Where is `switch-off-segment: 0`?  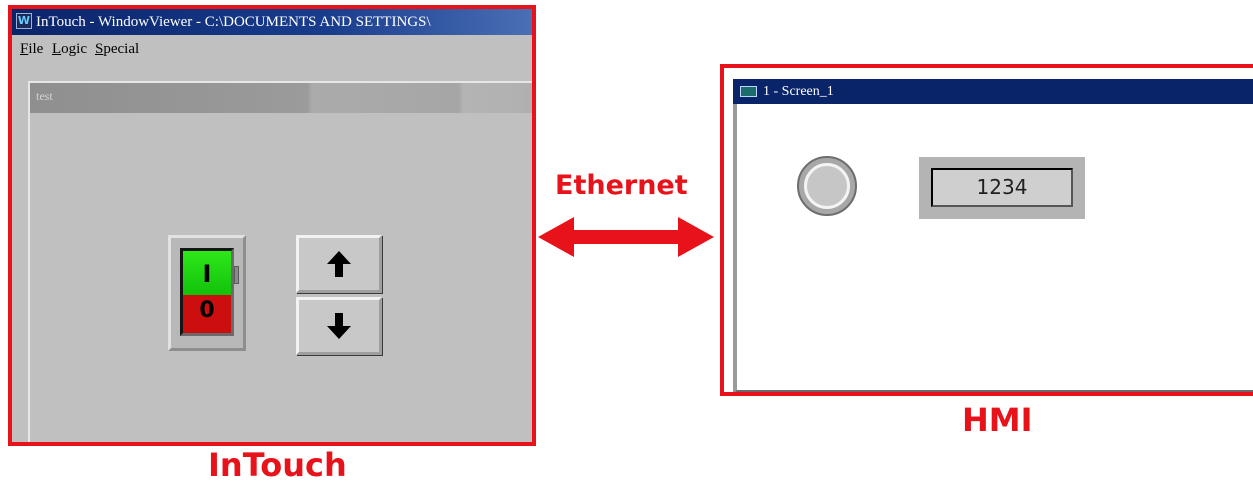
switch-off-segment: 0 is located at coordinates (207, 314).